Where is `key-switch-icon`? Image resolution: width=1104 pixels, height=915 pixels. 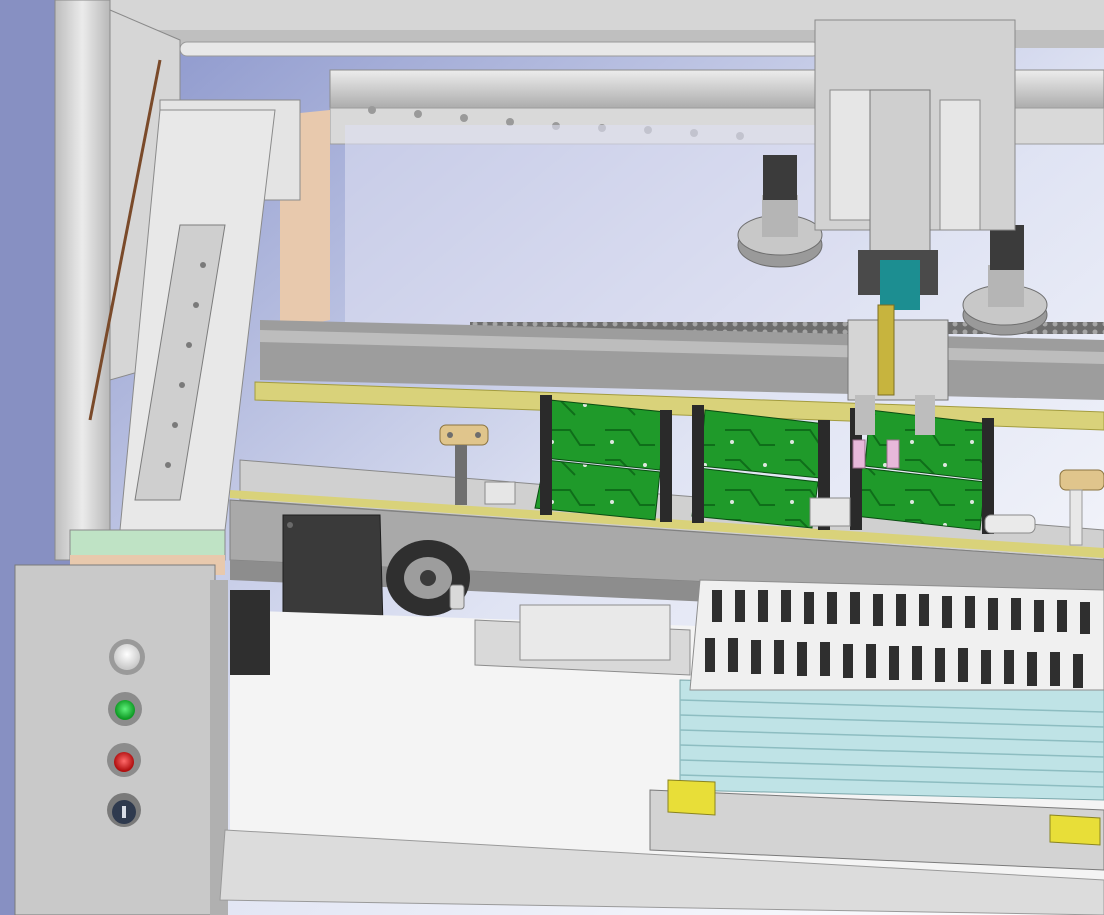 key-switch-icon is located at coordinates (124, 810).